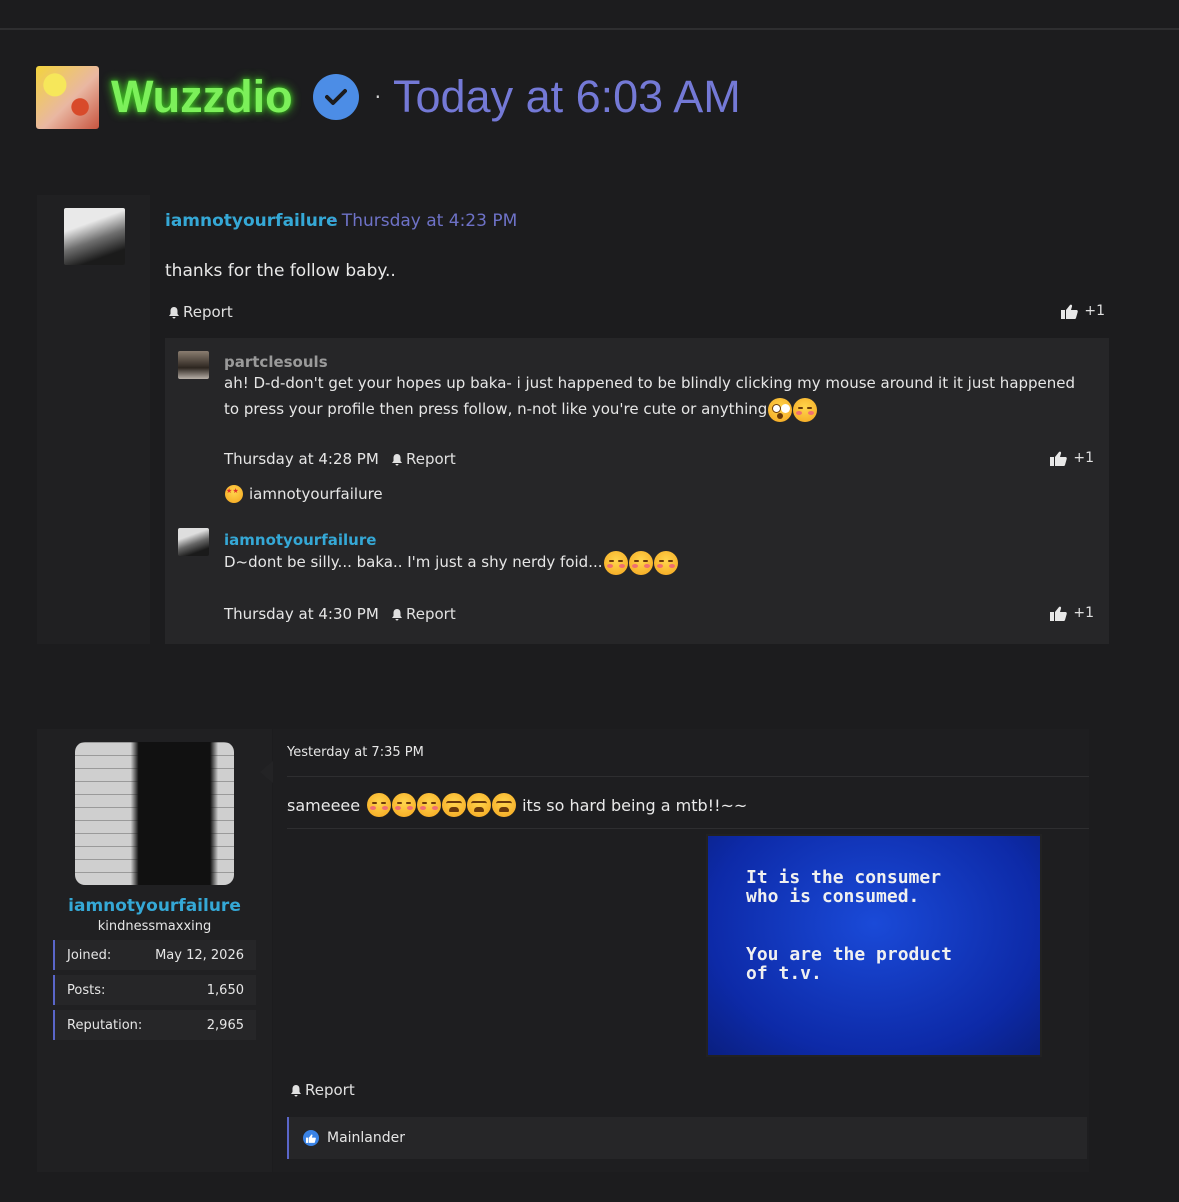  What do you see at coordinates (154, 1025) in the screenshot?
I see `stat-reputation: Reputation: 2,965` at bounding box center [154, 1025].